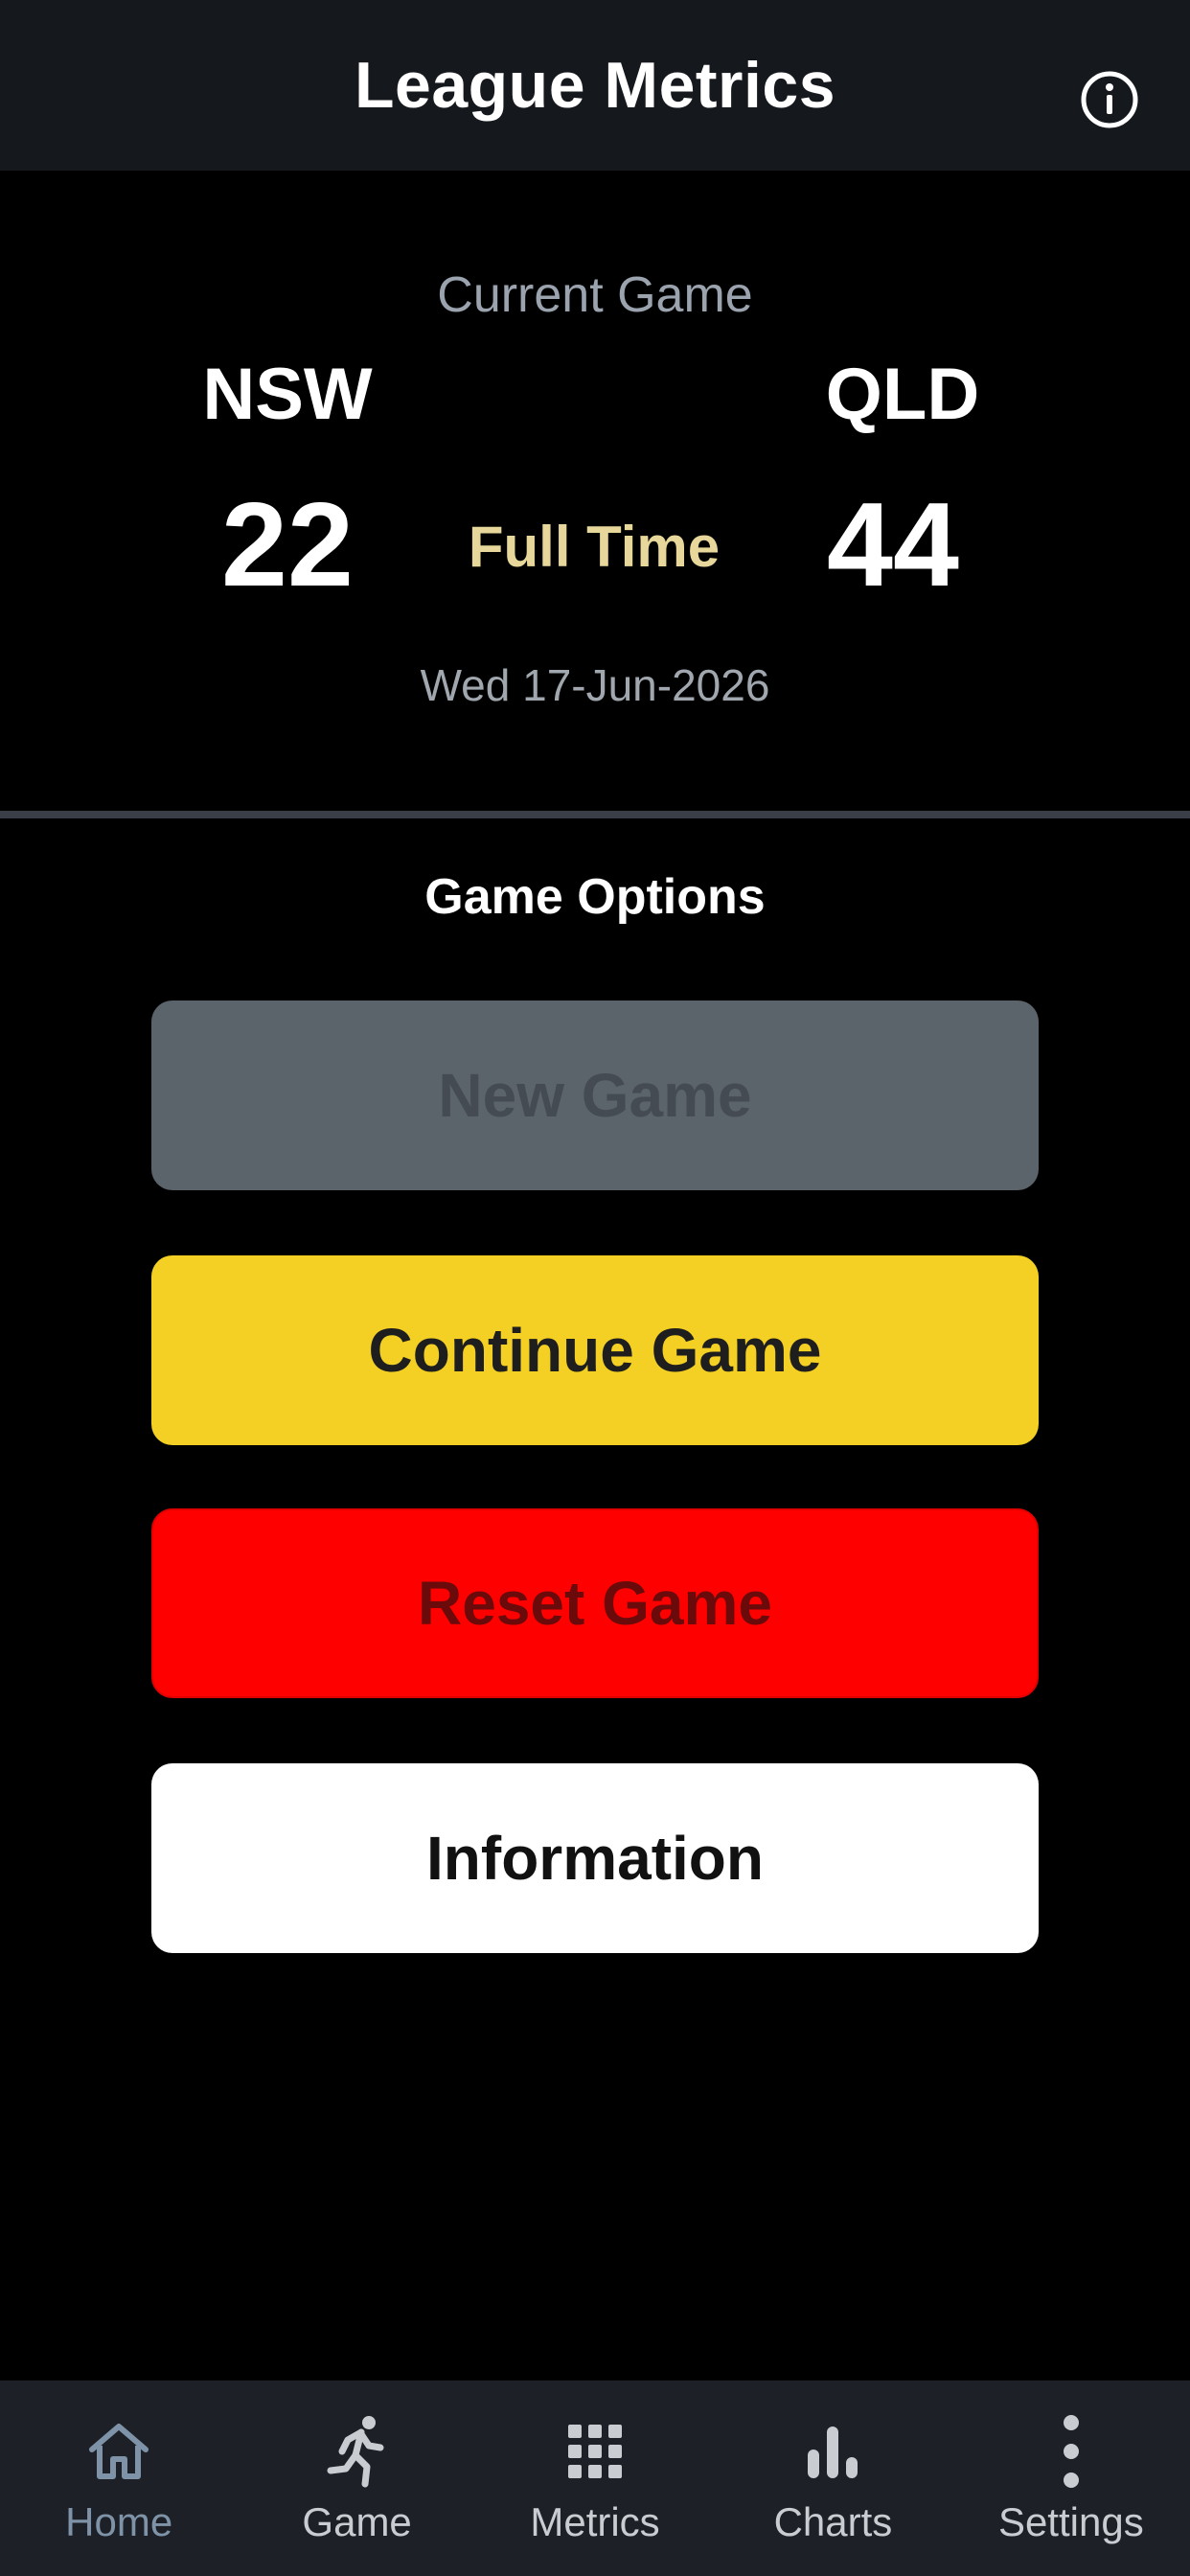 The height and width of the screenshot is (2576, 1190). I want to click on page-title: League Metrics, so click(595, 85).